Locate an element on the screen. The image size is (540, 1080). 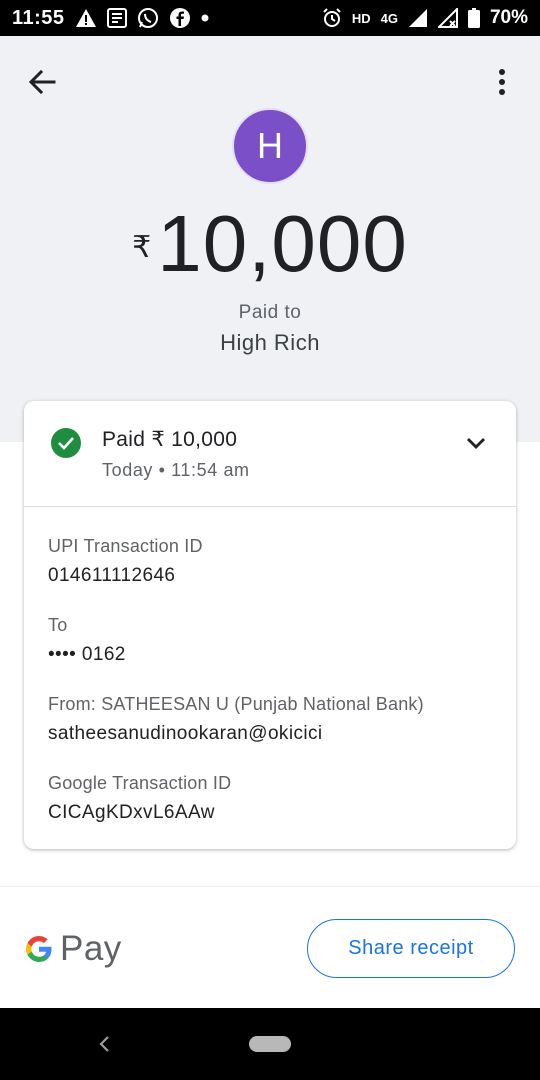
detail-label: Google Transaction ID is located at coordinates (140, 783).